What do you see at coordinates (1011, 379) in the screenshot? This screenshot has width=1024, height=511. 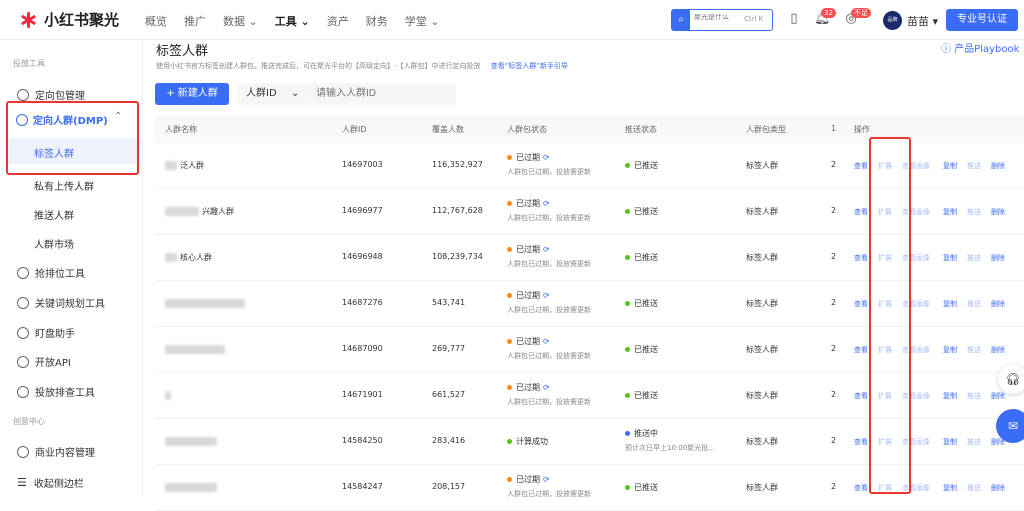 I see `headset-icon: 🎧︎` at bounding box center [1011, 379].